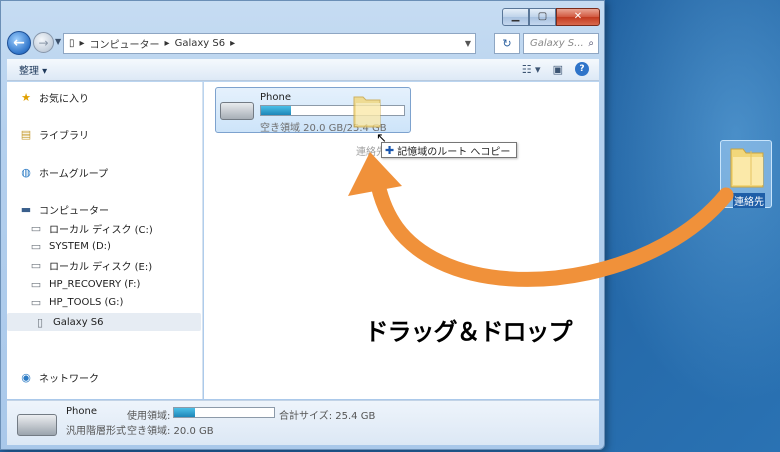 This screenshot has height=452, width=780. I want to click on storage-drive-icon, so click(237, 111).